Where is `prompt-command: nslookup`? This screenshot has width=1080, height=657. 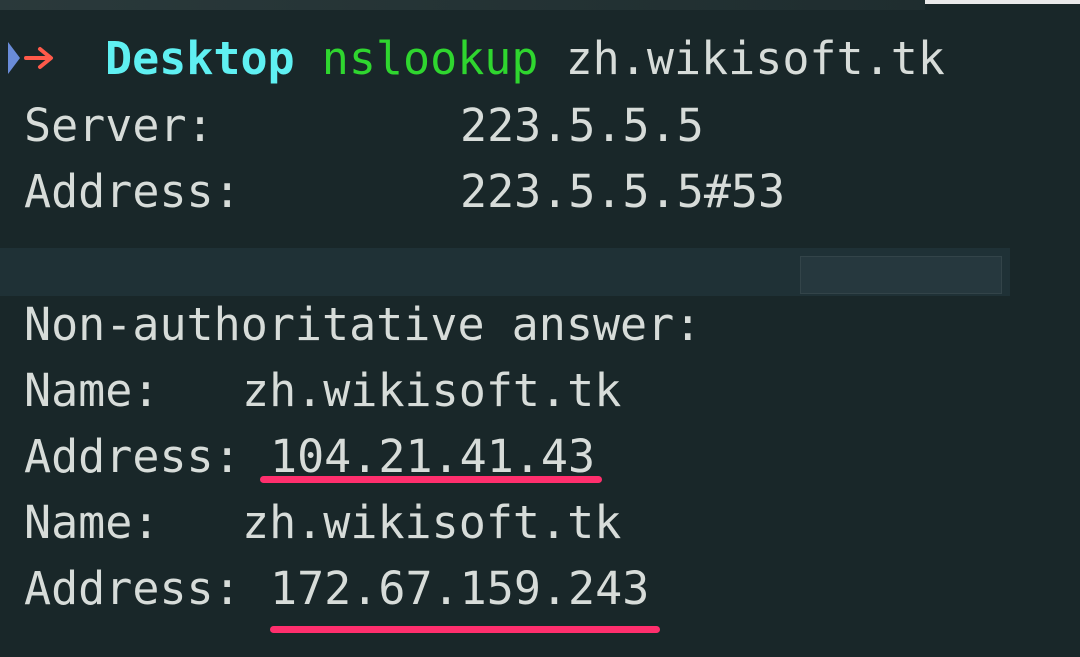
prompt-command: nslookup is located at coordinates (430, 58).